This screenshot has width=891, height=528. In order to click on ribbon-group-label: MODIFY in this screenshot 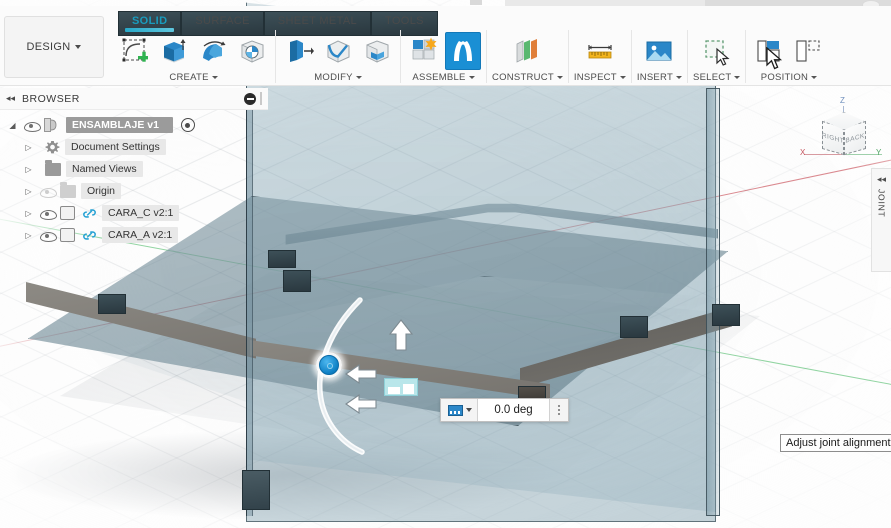, I will do `click(333, 77)`.